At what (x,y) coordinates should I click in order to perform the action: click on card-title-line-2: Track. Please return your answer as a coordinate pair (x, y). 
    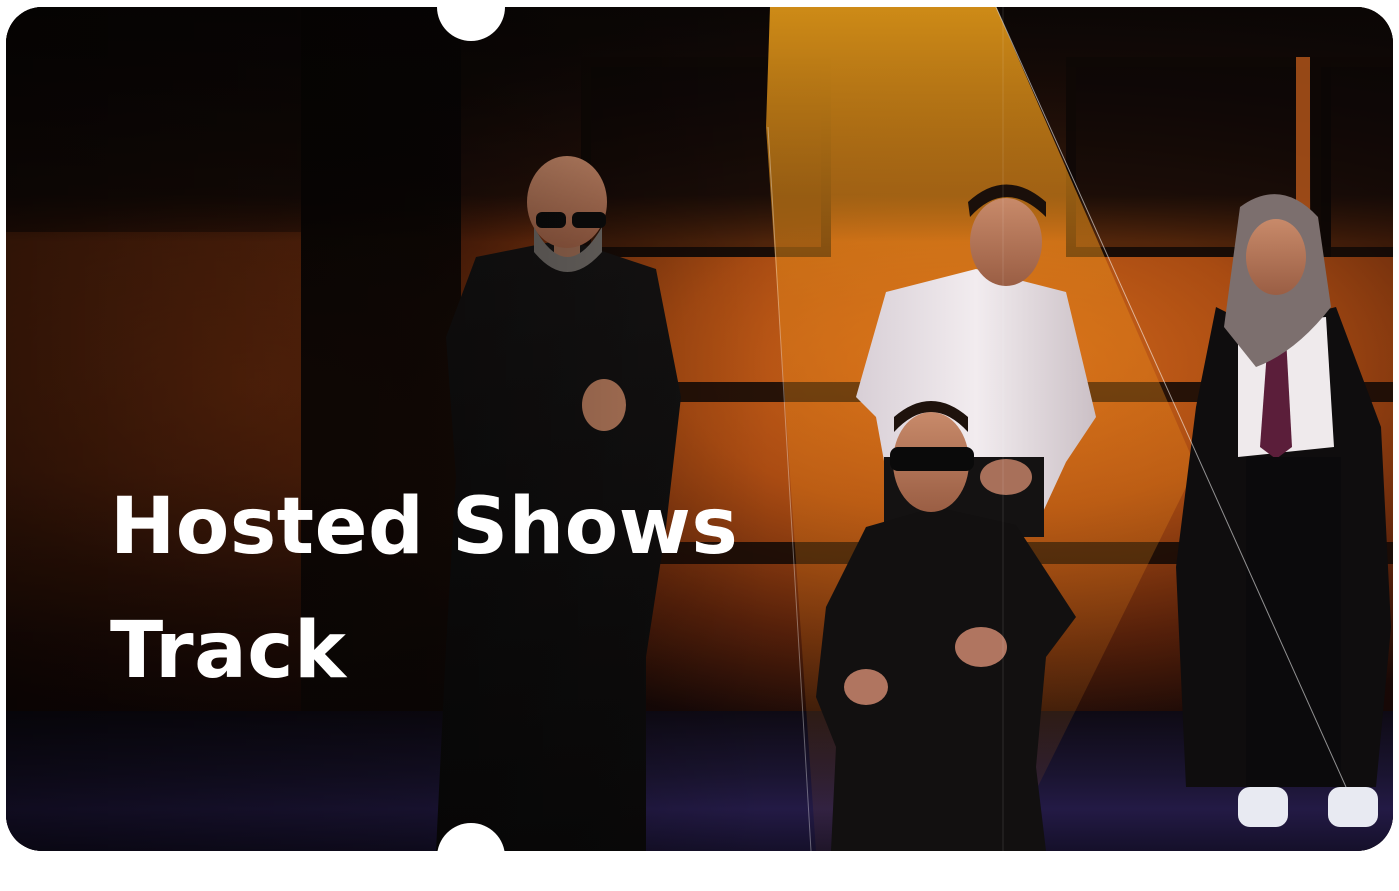
    Looking at the image, I should click on (228, 651).